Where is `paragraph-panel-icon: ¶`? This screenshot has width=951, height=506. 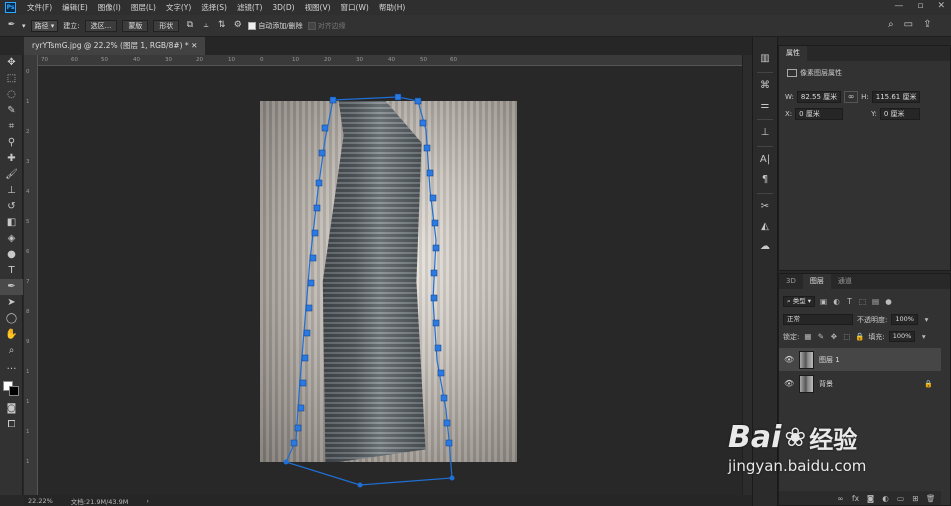
paragraph-panel-icon: ¶ is located at coordinates (765, 180).